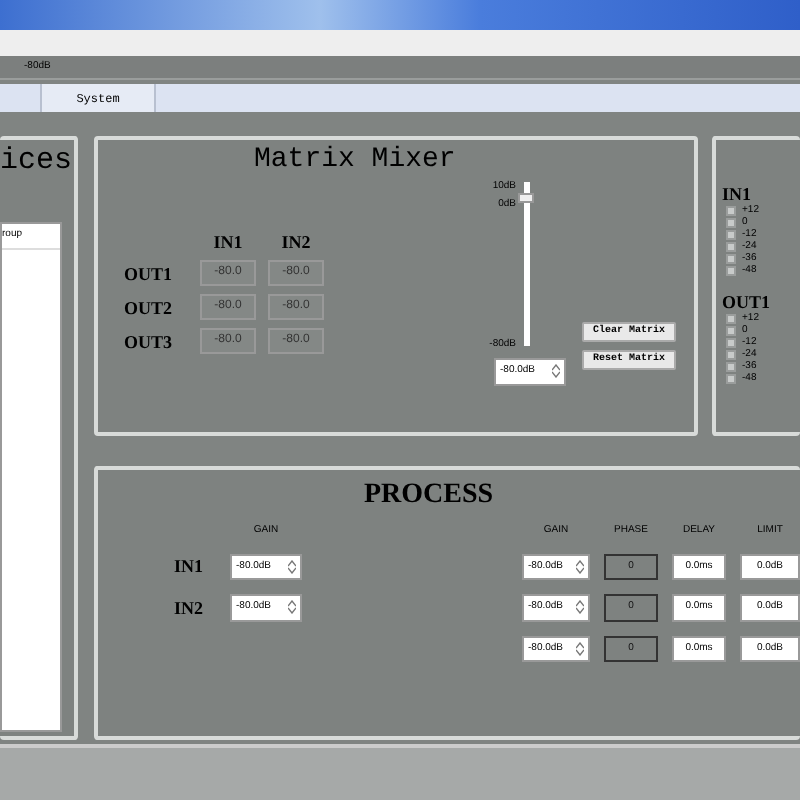  I want to click on meter-group-label: OUT1, so click(747, 302).